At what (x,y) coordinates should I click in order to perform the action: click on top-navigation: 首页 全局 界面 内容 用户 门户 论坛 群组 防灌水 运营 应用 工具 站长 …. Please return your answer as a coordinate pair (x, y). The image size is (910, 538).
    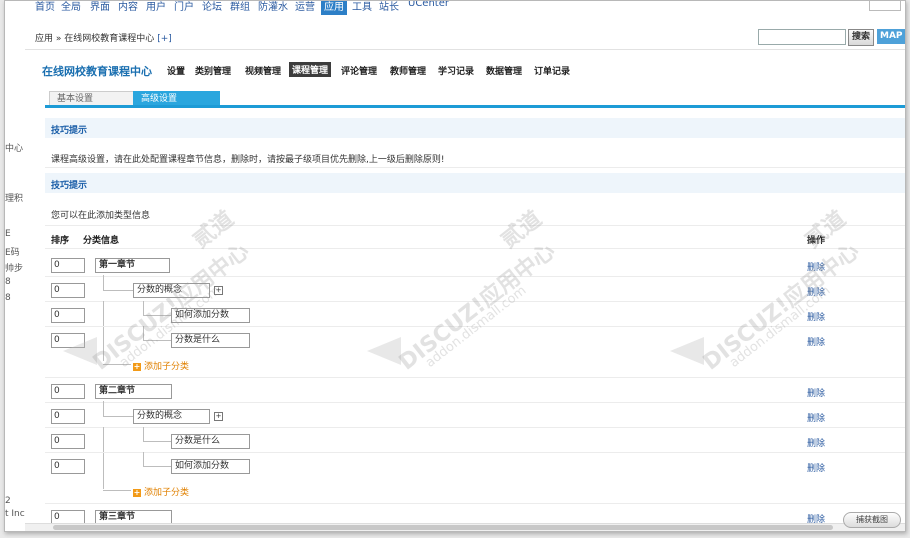
    Looking at the image, I should click on (455, 10).